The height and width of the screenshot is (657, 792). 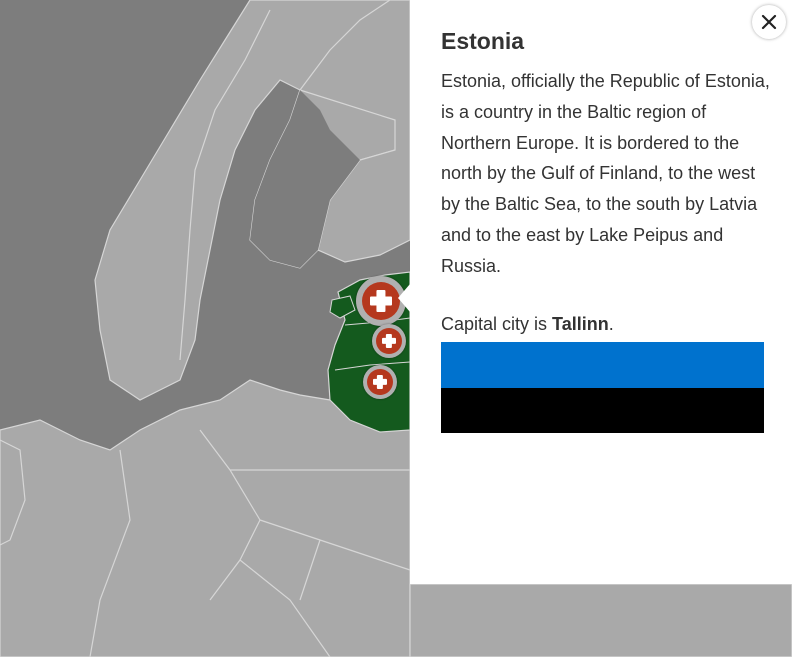 I want to click on flag-stripe-blue, so click(x=602, y=365).